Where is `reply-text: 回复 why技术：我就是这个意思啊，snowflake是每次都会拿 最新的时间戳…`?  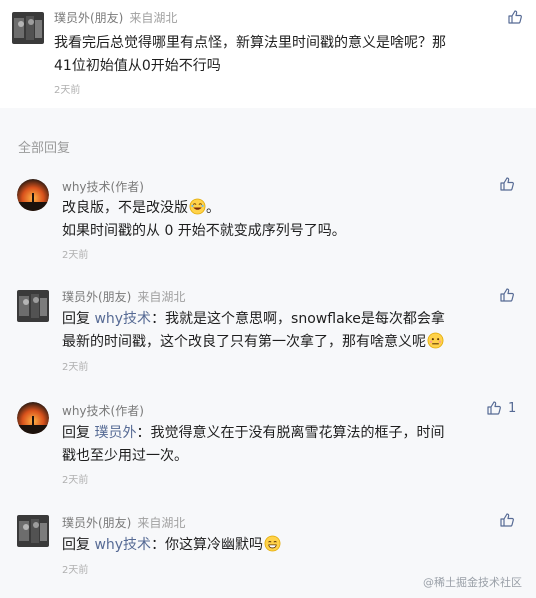
reply-text: 回复 why技术：我就是这个意思啊，snowflake是每次都会拿 最新的时间戳… is located at coordinates (294, 331).